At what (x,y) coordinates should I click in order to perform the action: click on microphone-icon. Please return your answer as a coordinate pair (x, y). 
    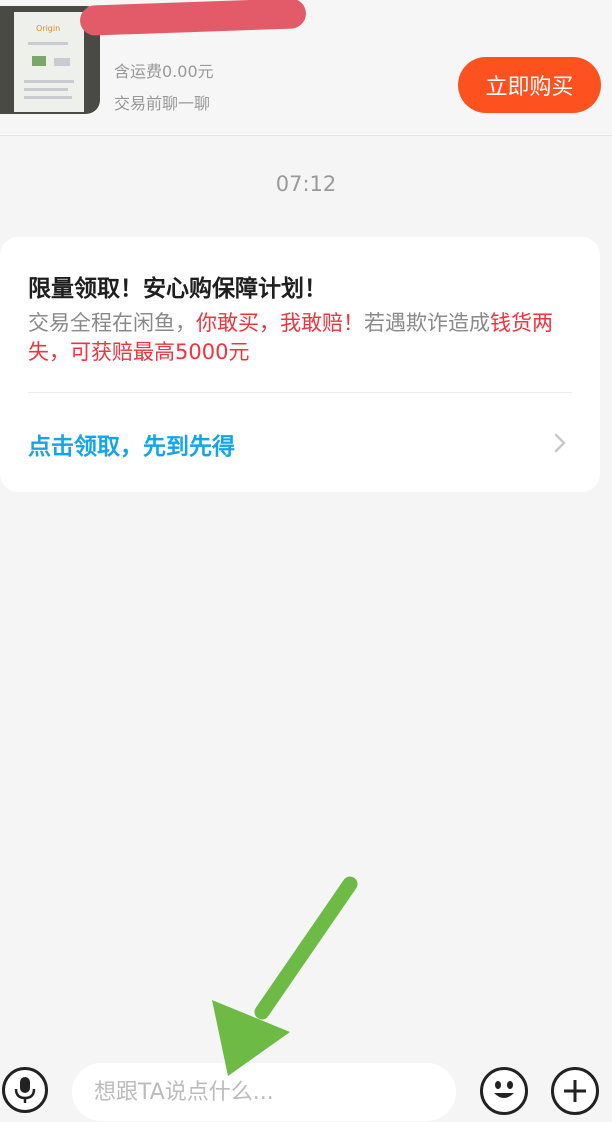
    Looking at the image, I should click on (25, 1090).